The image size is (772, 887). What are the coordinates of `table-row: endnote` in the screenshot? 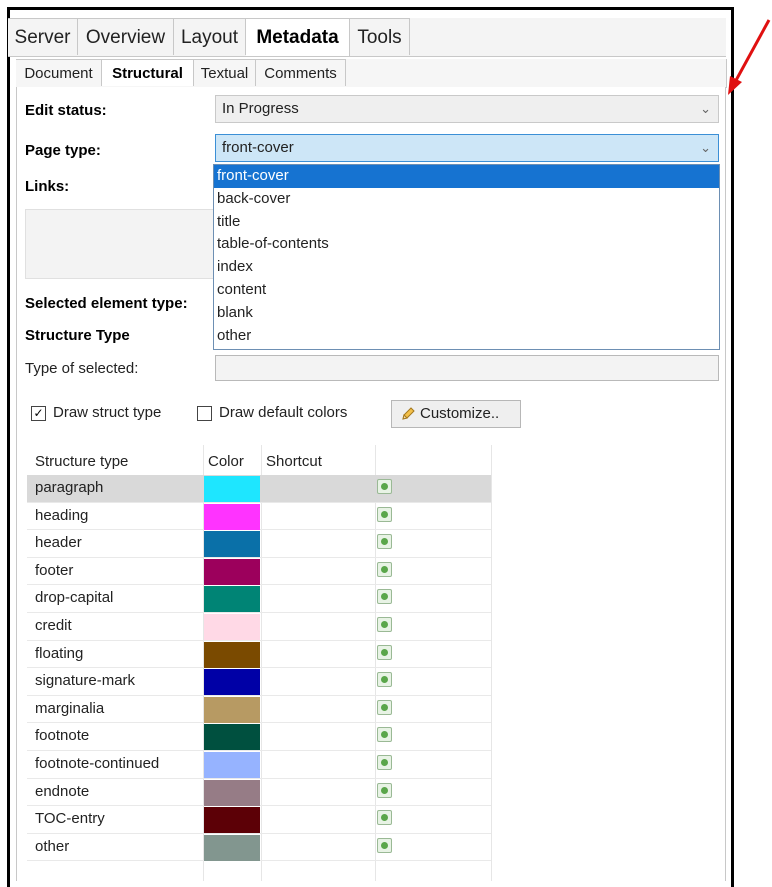 It's located at (373, 793).